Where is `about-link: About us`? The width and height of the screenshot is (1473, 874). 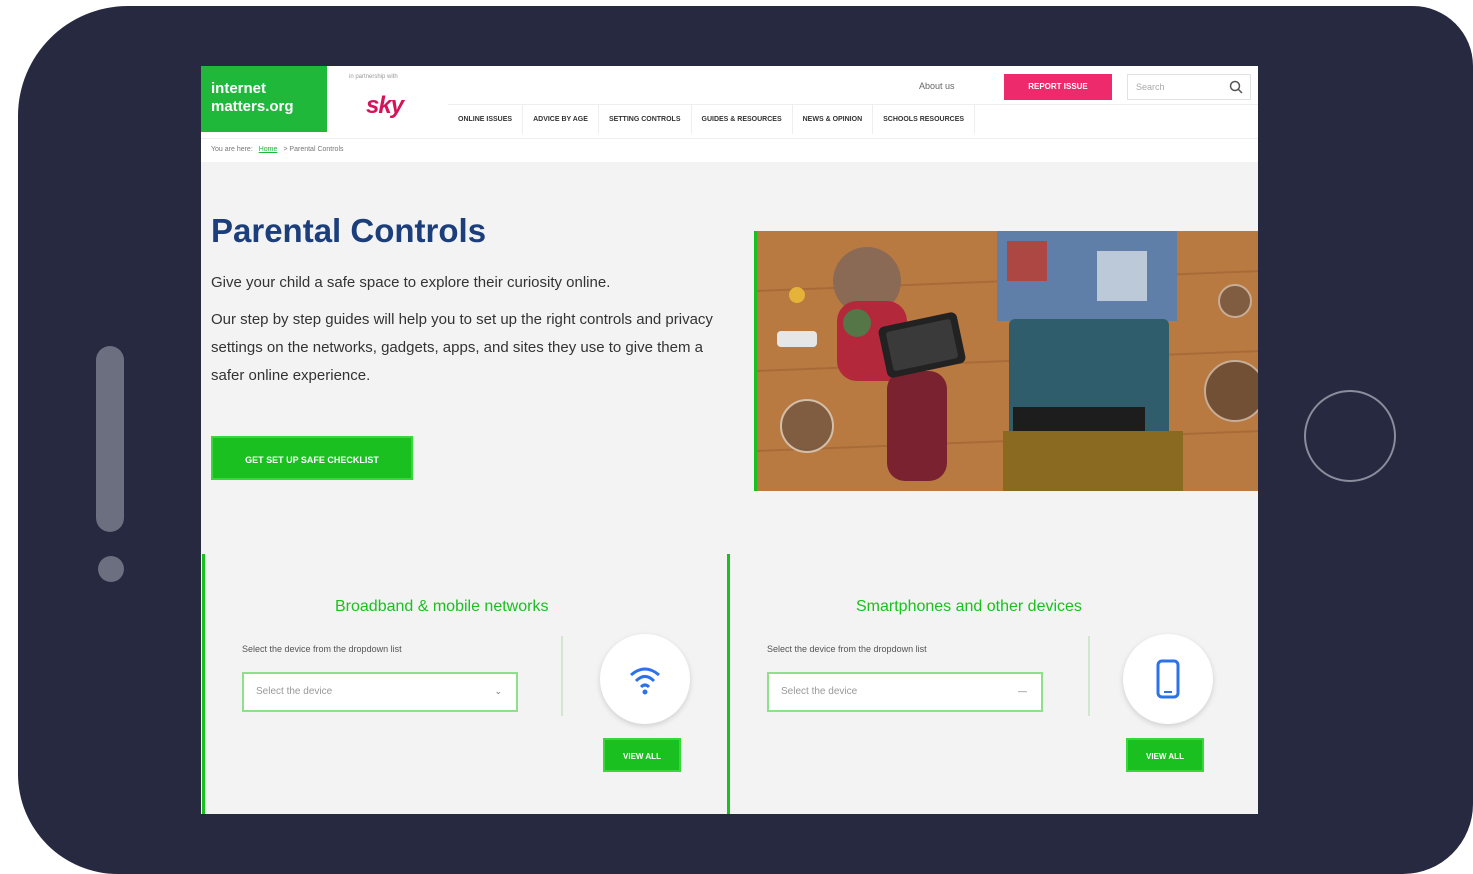
about-link: About us is located at coordinates (937, 86).